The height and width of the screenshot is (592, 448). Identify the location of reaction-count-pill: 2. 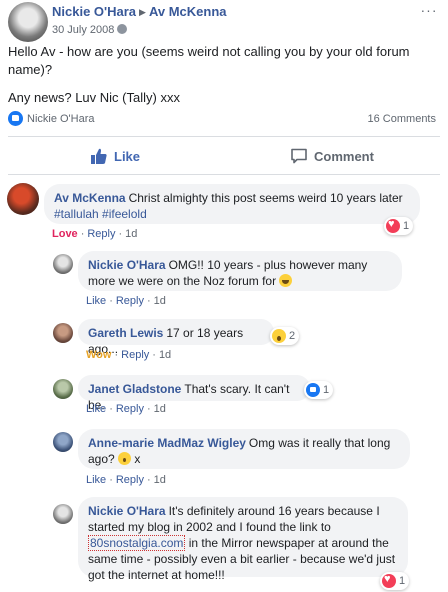
(285, 336).